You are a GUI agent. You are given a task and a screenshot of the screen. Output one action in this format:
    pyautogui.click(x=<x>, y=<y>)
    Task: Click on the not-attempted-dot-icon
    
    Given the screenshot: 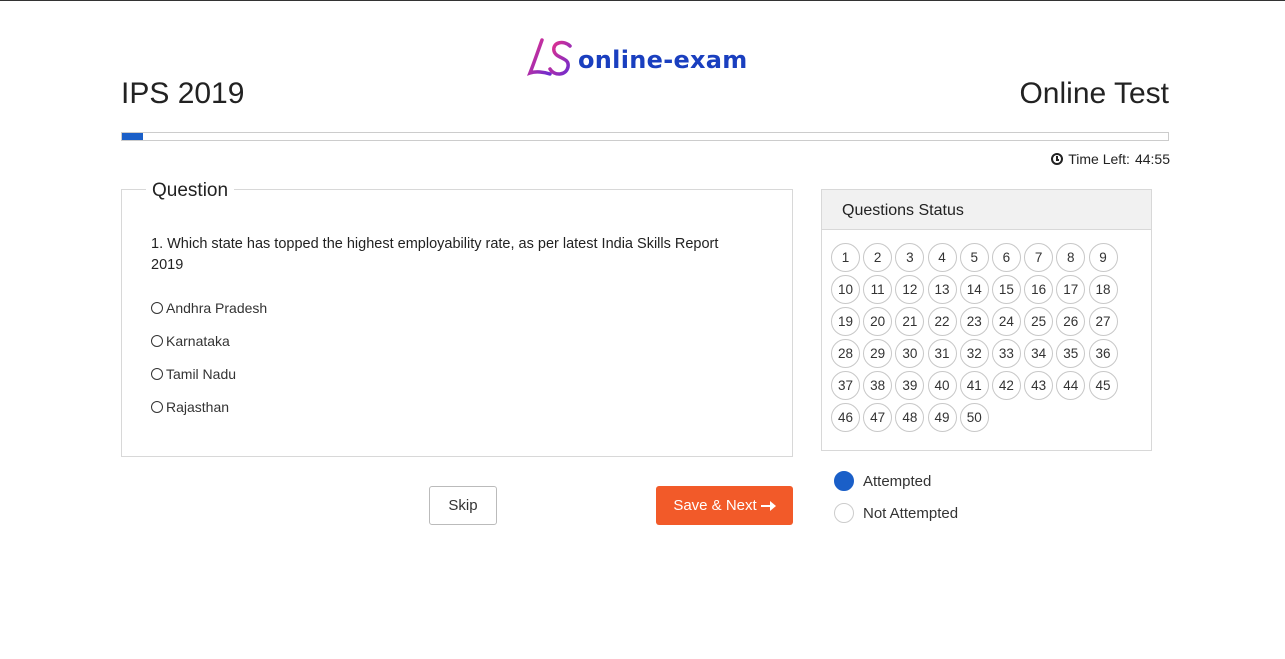 What is the action you would take?
    pyautogui.click(x=844, y=513)
    